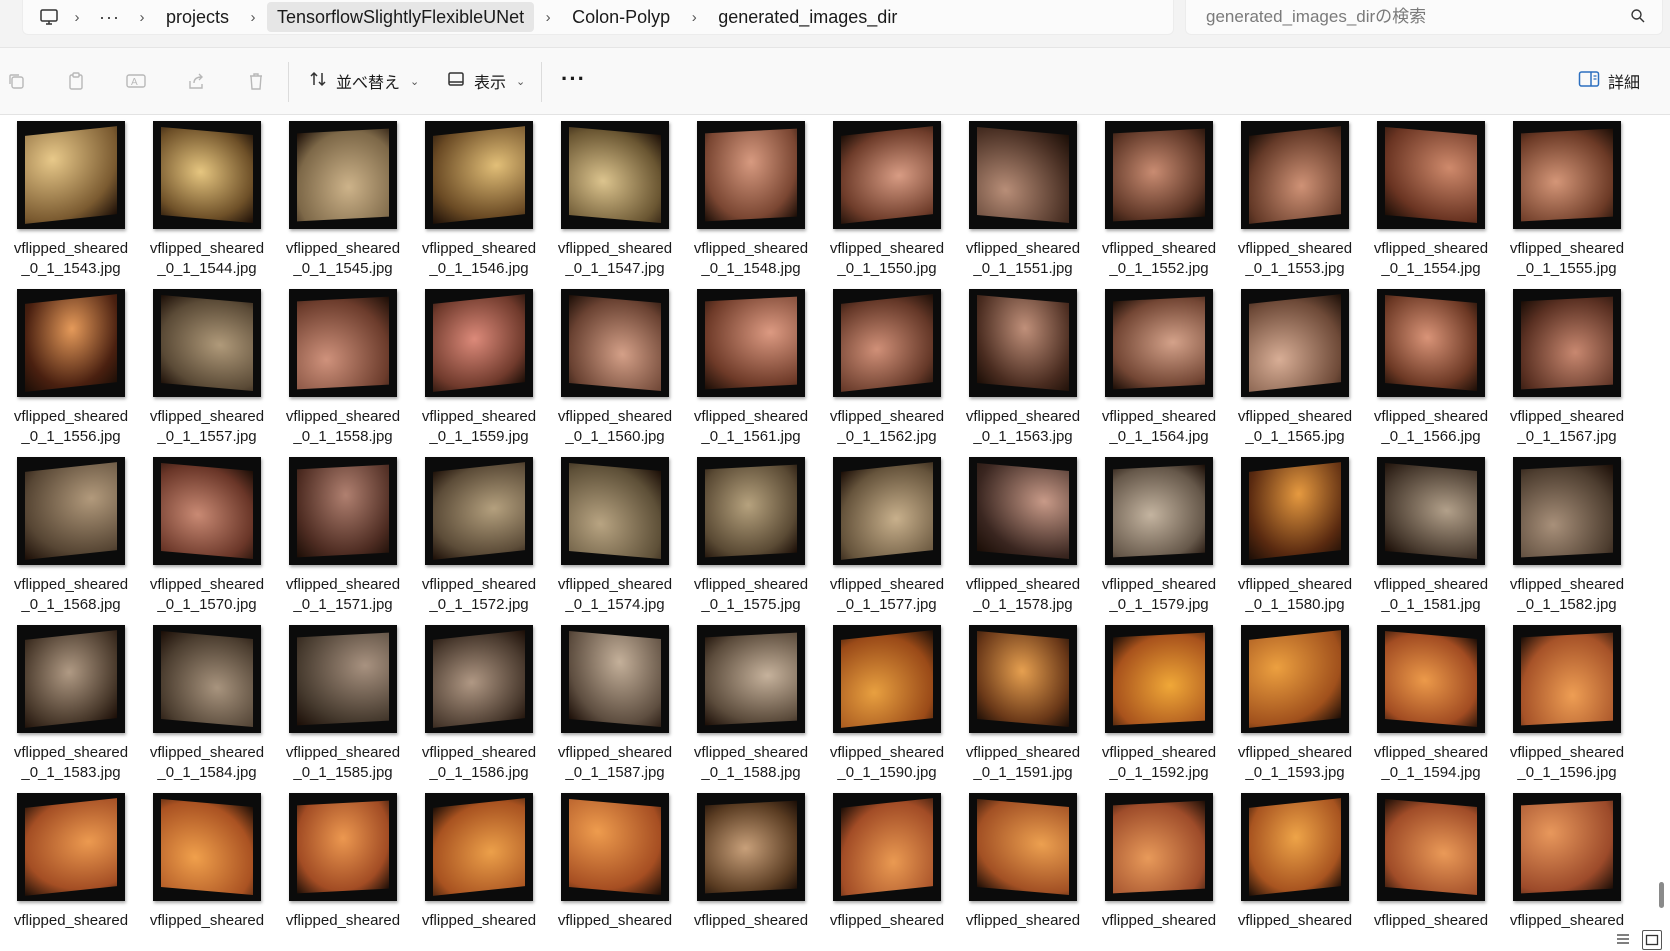 This screenshot has height=951, width=1670. Describe the element at coordinates (756, 709) in the screenshot. I see `file-item: vflipped_sheared _0_1_1588.jpg` at that location.